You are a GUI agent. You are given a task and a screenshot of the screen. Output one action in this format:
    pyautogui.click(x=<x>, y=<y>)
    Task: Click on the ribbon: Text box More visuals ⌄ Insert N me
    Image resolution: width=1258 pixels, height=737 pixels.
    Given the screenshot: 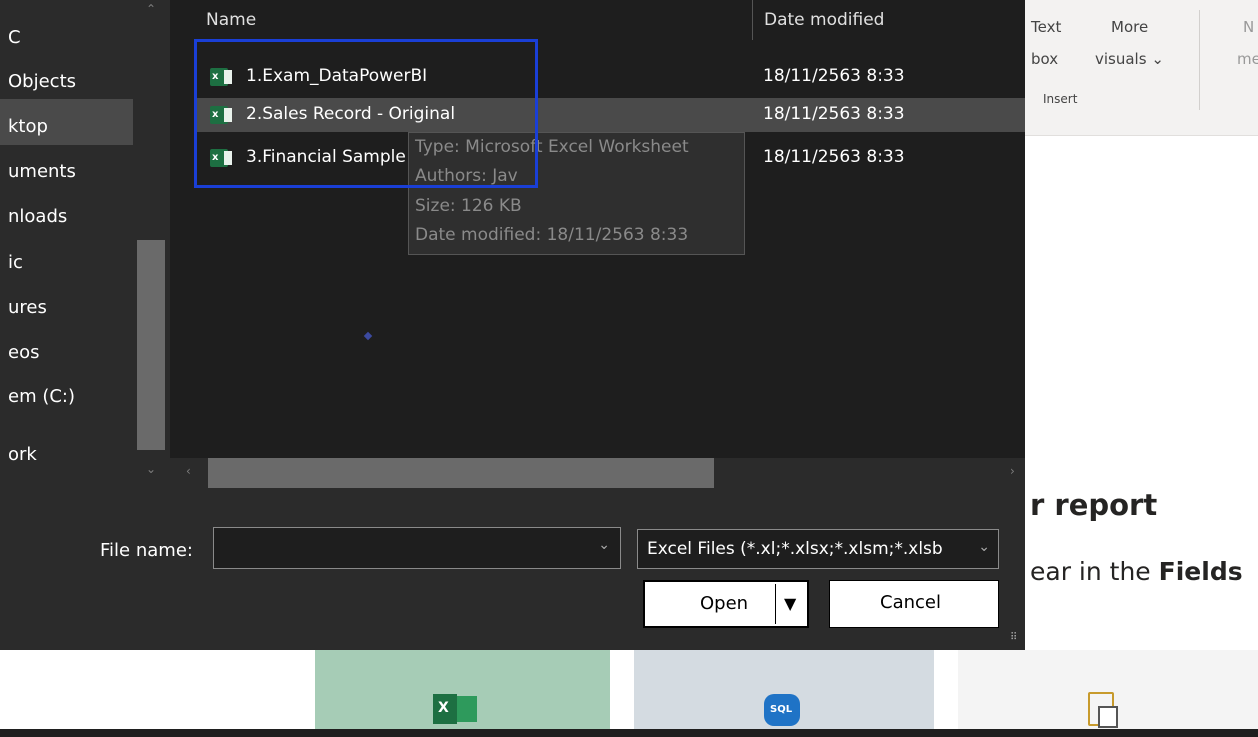 What is the action you would take?
    pyautogui.click(x=1141, y=68)
    